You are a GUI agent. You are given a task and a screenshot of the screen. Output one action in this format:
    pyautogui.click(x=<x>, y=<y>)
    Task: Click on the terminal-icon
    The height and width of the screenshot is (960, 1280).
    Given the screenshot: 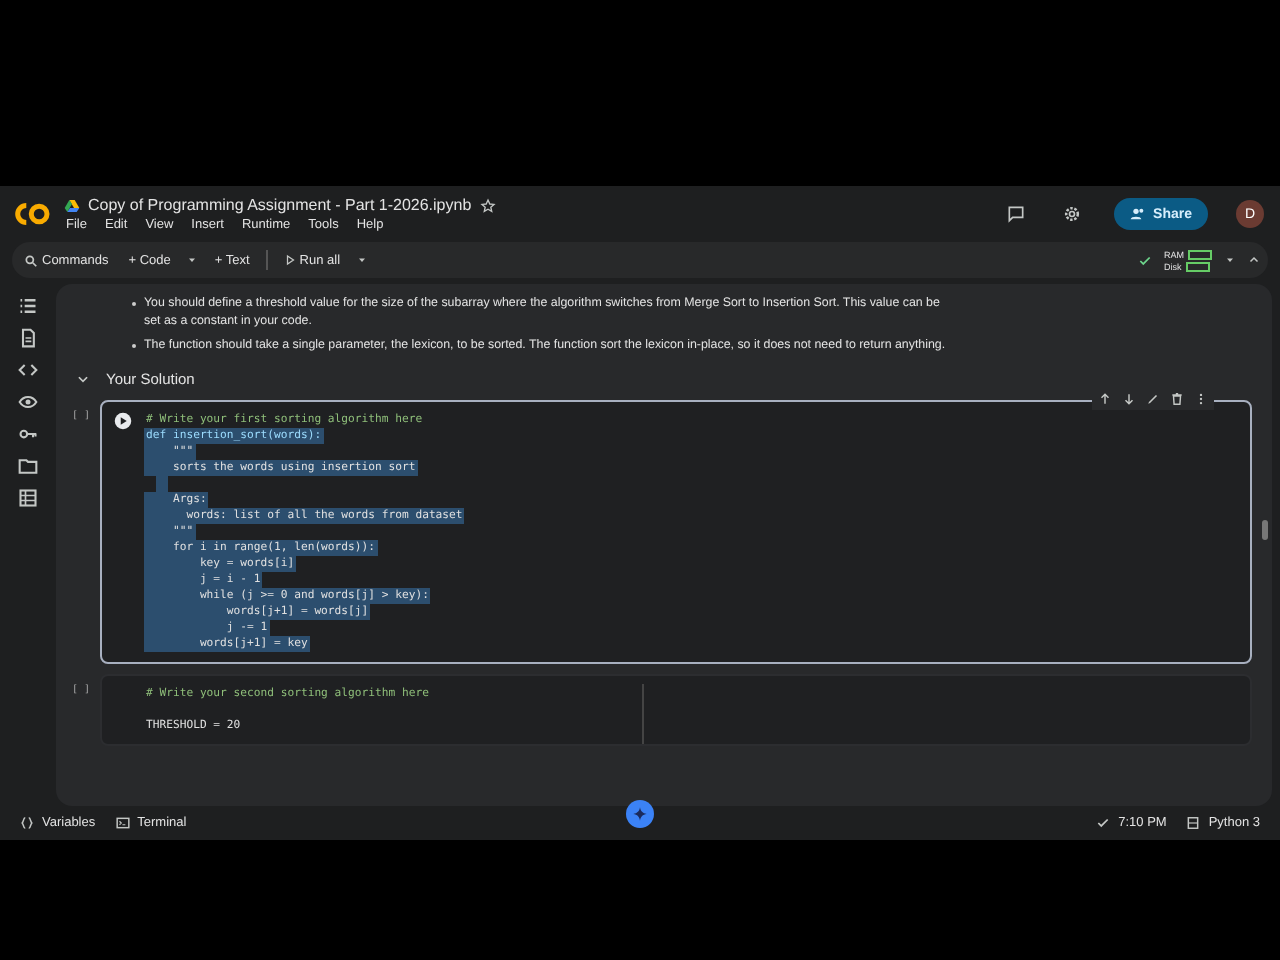 What is the action you would take?
    pyautogui.click(x=122, y=823)
    